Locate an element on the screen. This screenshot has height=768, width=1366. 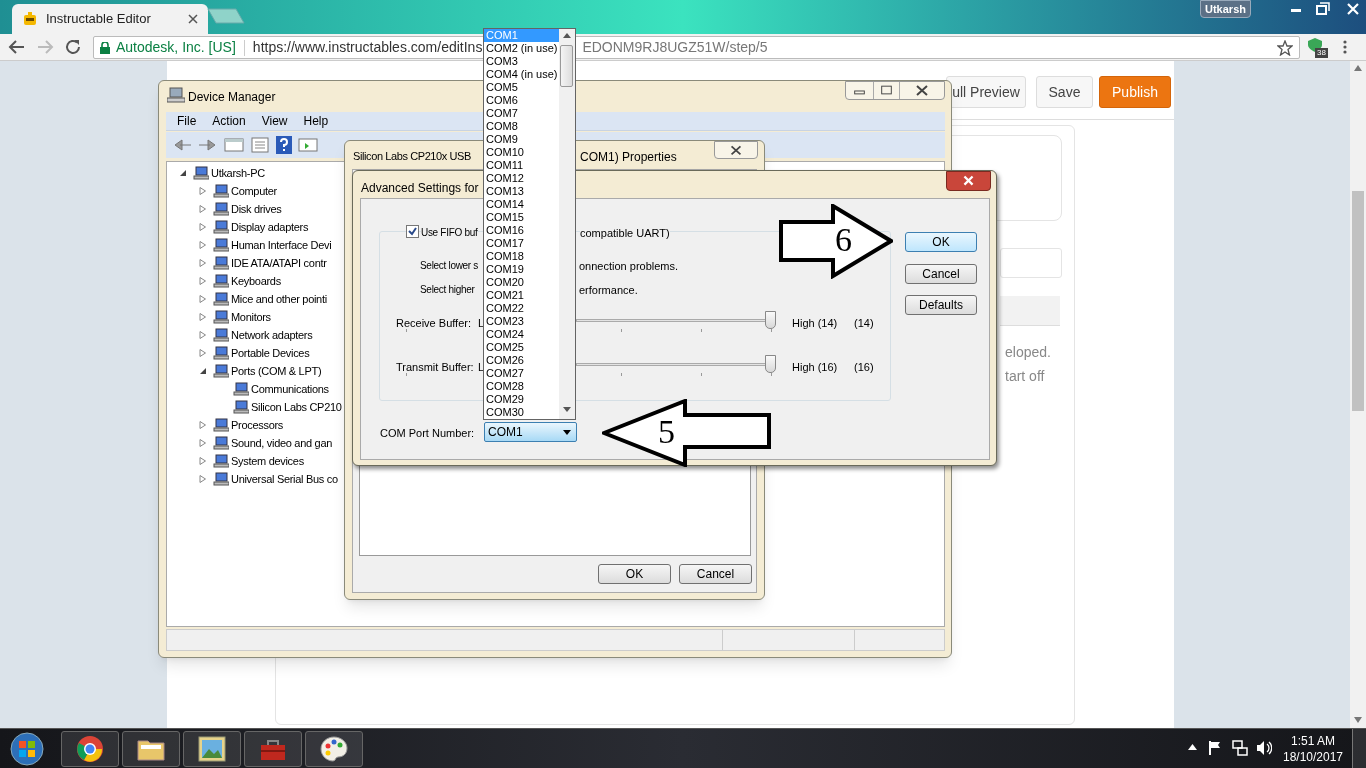
tree-item: IDE ATA/ATAPI contr is located at coordinates (279, 263).